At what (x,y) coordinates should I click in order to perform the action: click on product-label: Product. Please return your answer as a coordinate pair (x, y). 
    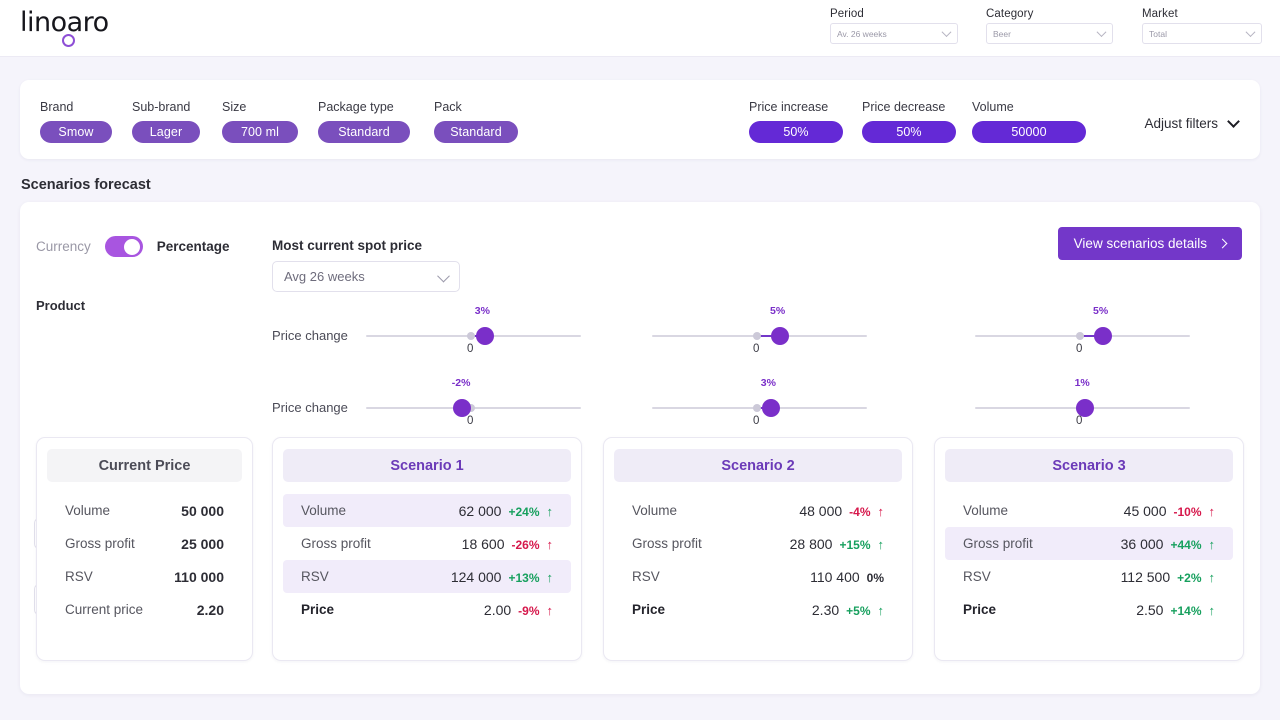
    Looking at the image, I should click on (61, 305).